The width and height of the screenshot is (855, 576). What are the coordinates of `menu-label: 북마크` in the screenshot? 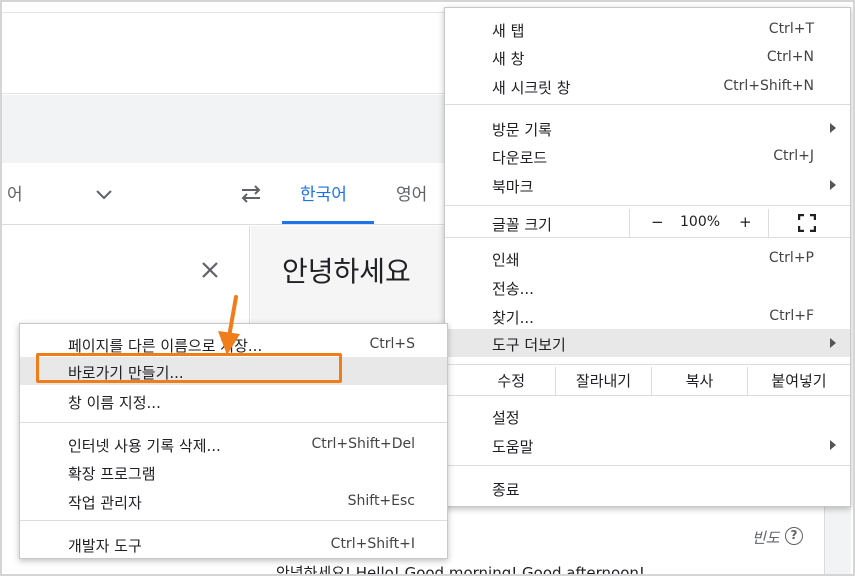 It's located at (513, 187).